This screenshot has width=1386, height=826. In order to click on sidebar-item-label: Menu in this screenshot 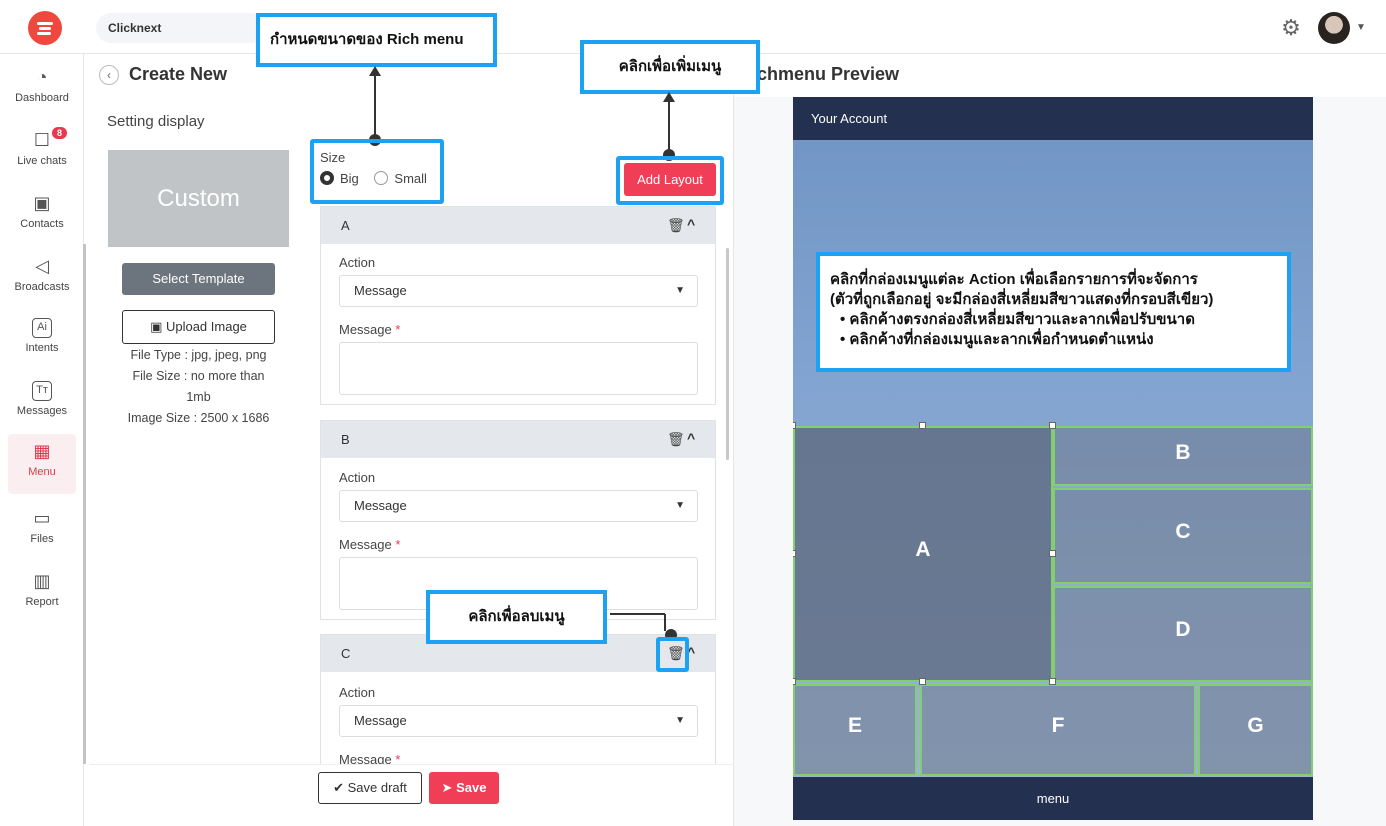, I will do `click(42, 472)`.